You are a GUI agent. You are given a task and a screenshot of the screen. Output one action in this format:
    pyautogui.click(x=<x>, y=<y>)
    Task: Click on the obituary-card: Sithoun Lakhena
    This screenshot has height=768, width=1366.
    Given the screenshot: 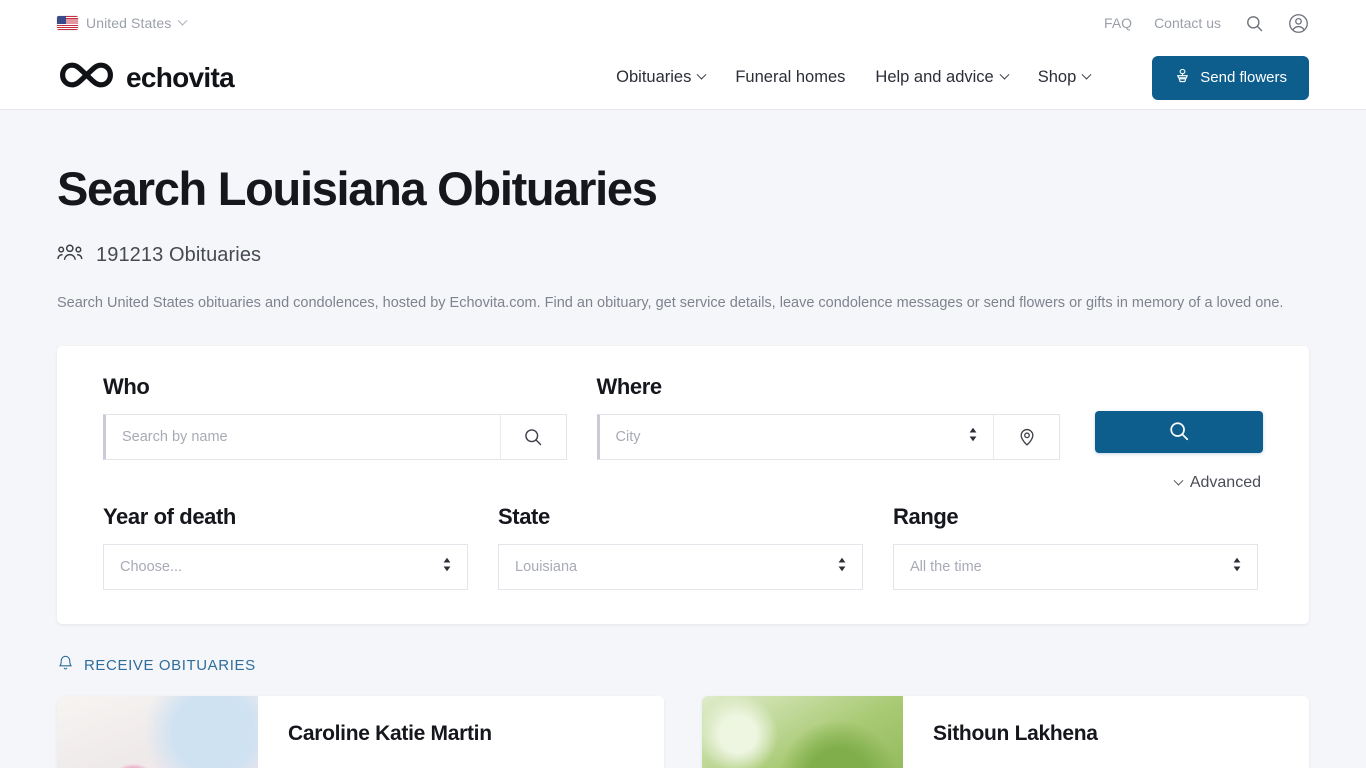 What is the action you would take?
    pyautogui.click(x=1005, y=732)
    